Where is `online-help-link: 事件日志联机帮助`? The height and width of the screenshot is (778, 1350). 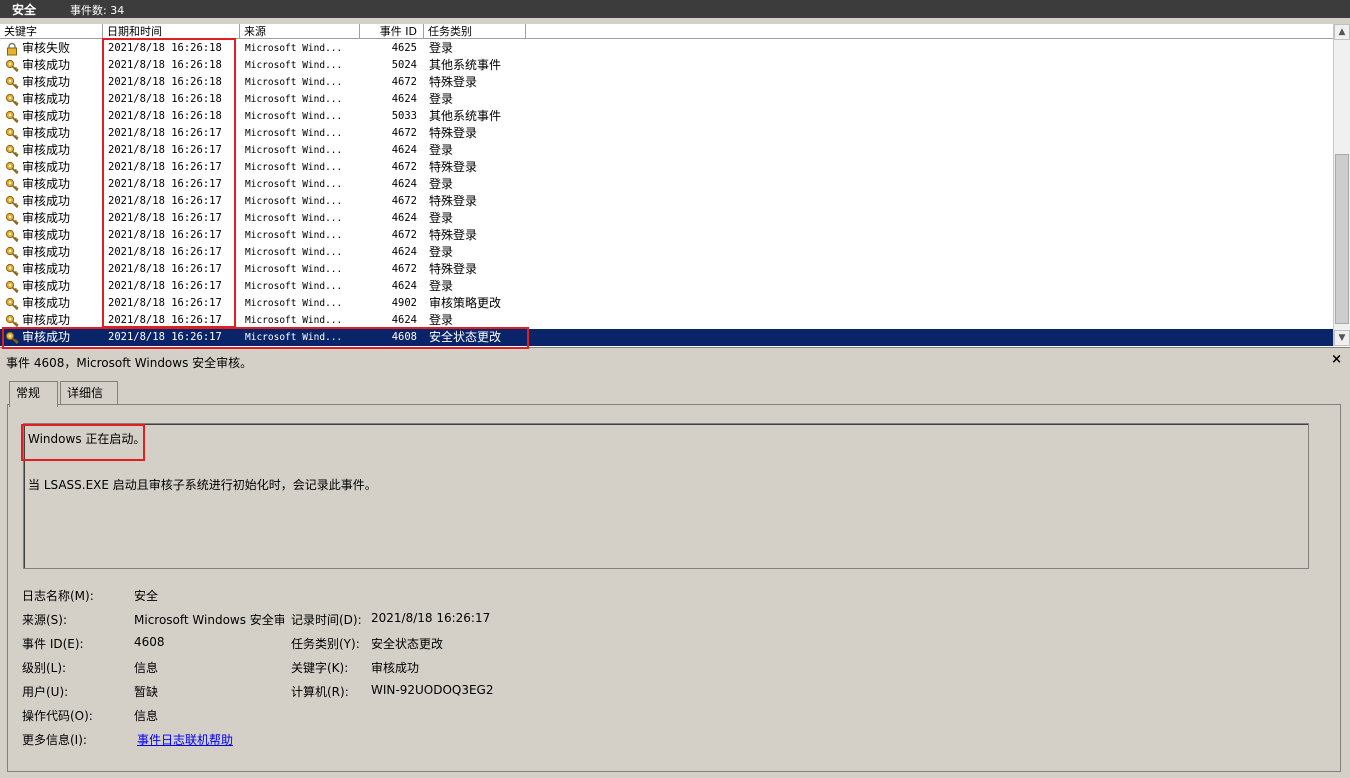
online-help-link: 事件日志联机帮助 is located at coordinates (185, 739).